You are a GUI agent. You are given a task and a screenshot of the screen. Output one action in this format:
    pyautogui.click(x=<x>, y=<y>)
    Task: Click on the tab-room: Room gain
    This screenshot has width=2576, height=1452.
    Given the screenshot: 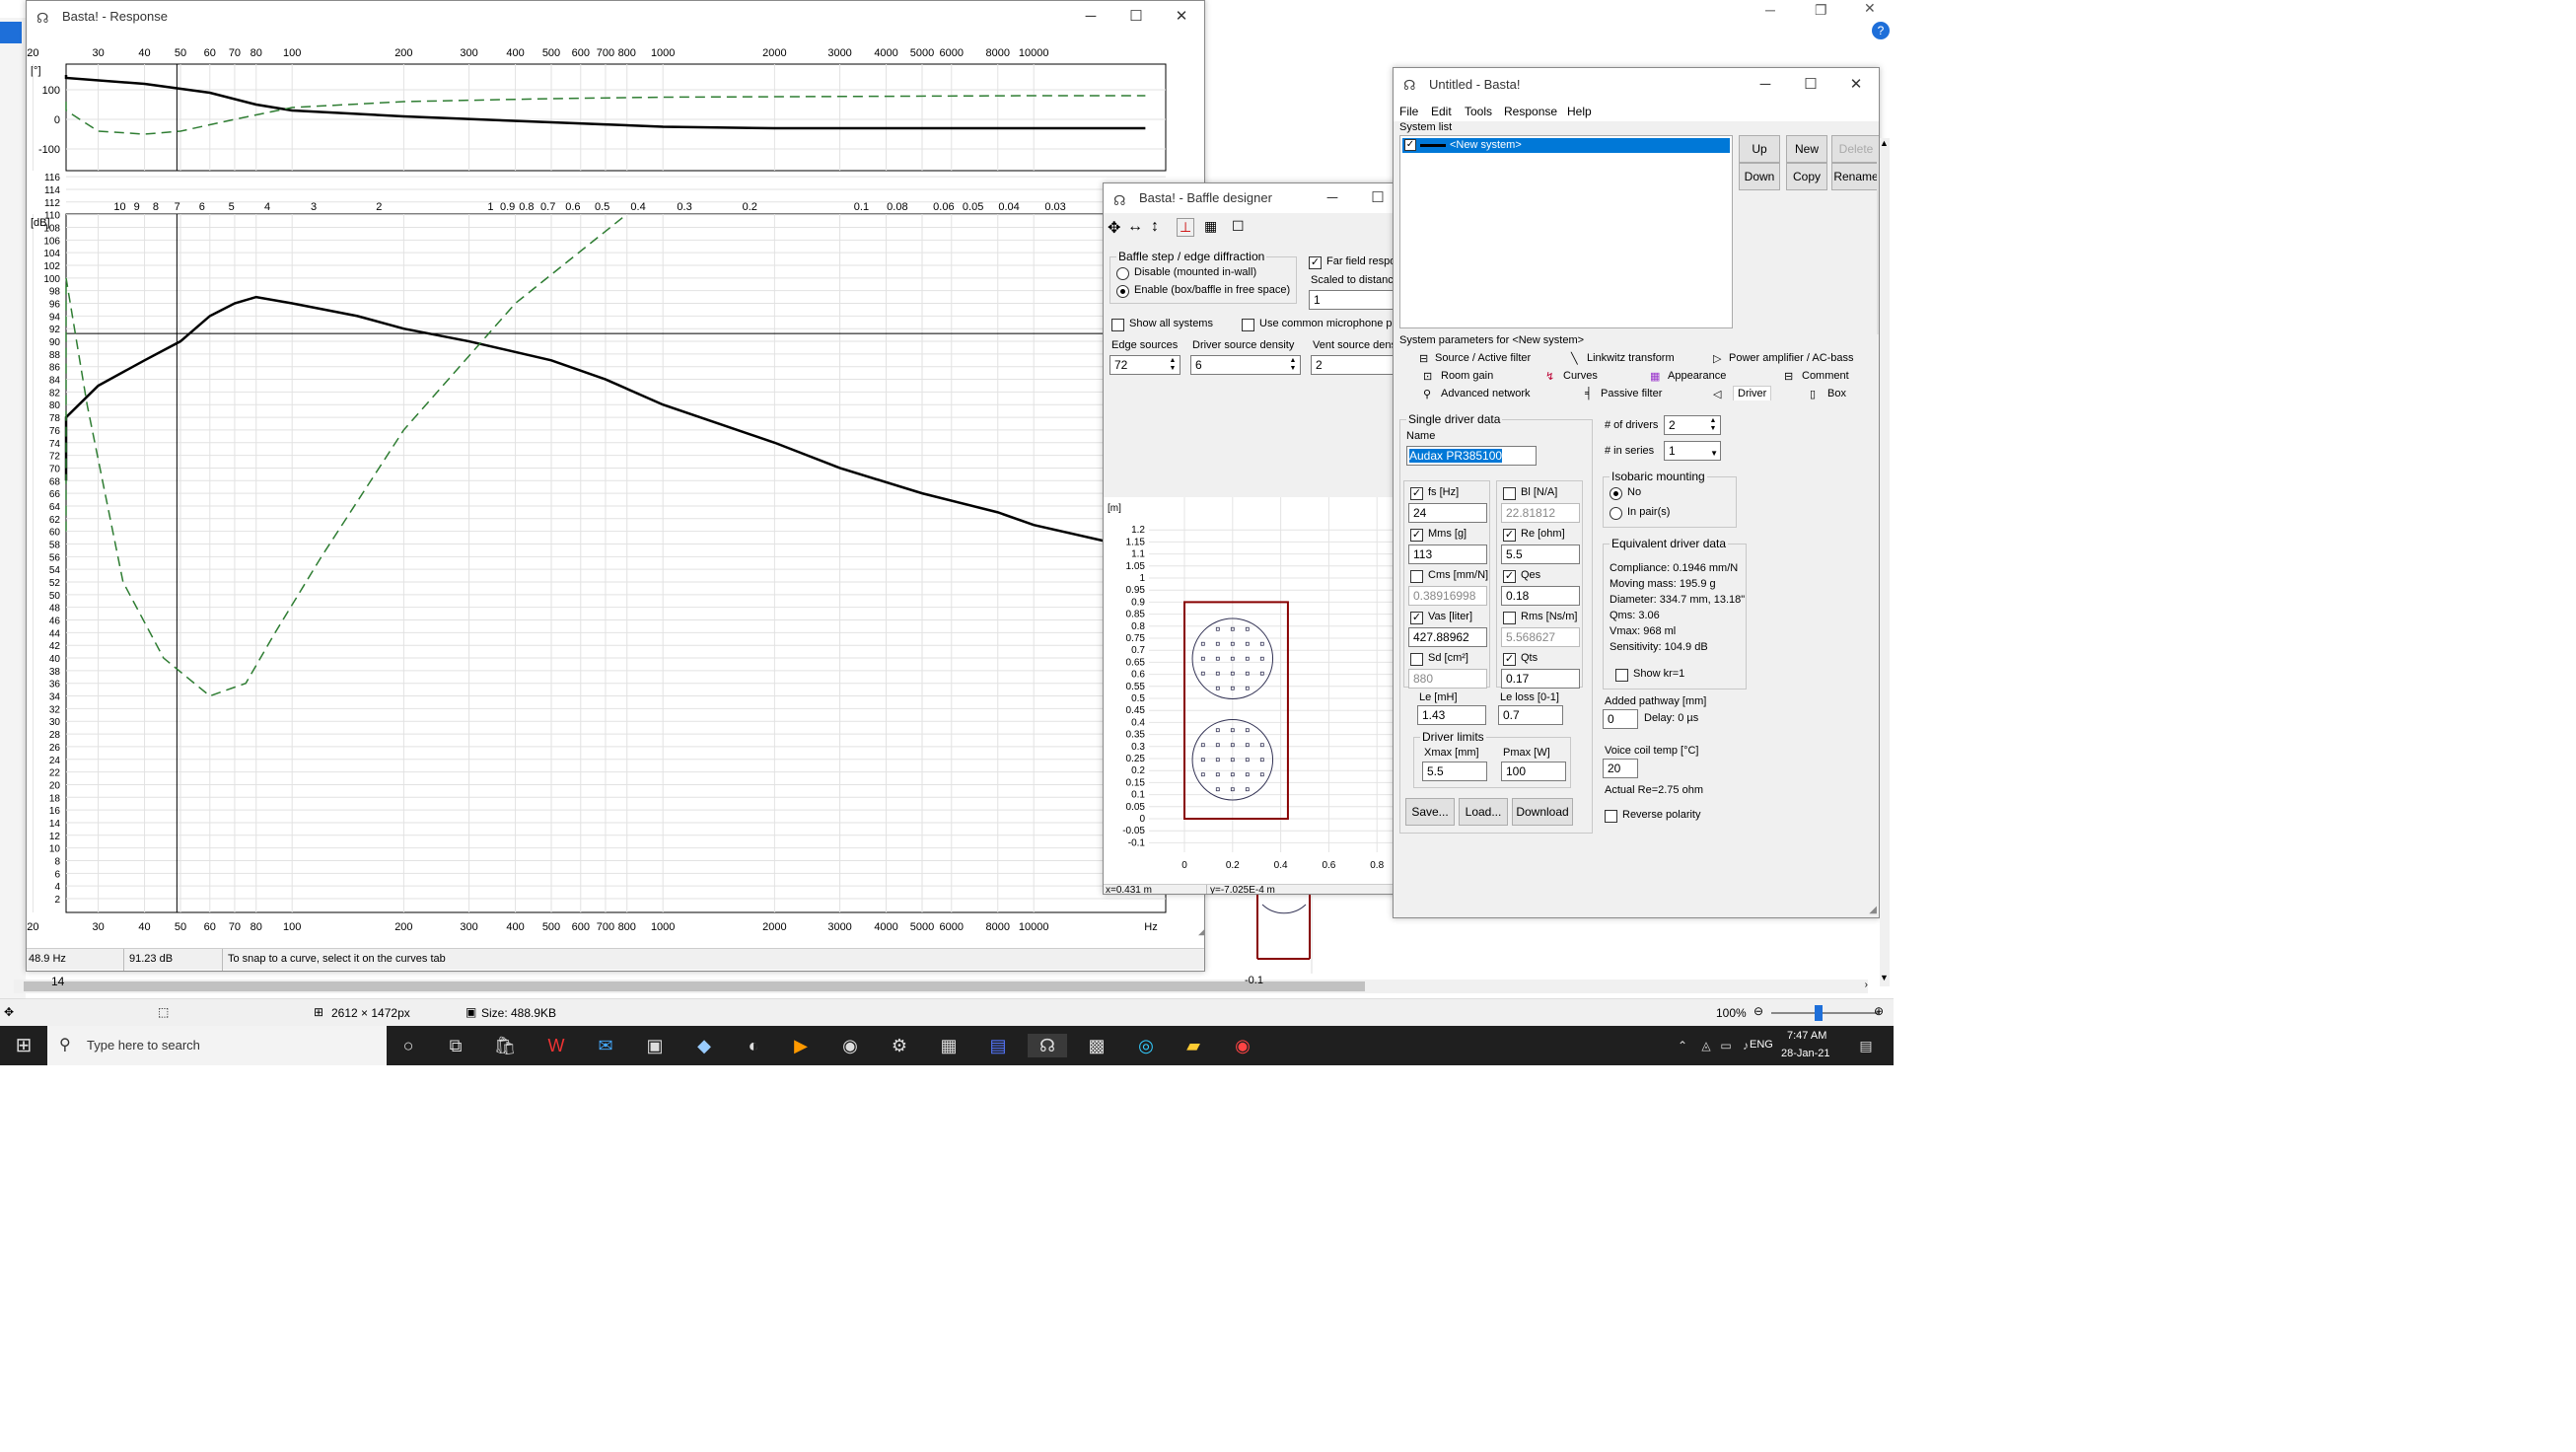 What is the action you would take?
    pyautogui.click(x=1467, y=376)
    